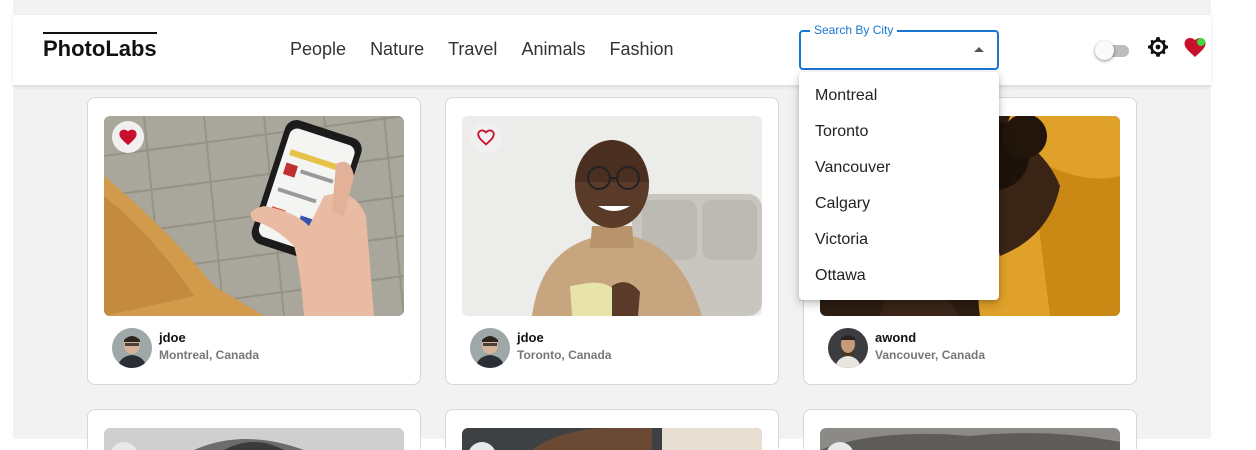 This screenshot has width=1256, height=450. Describe the element at coordinates (564, 355) in the screenshot. I see `photo-location: Toronto, Canada` at that location.